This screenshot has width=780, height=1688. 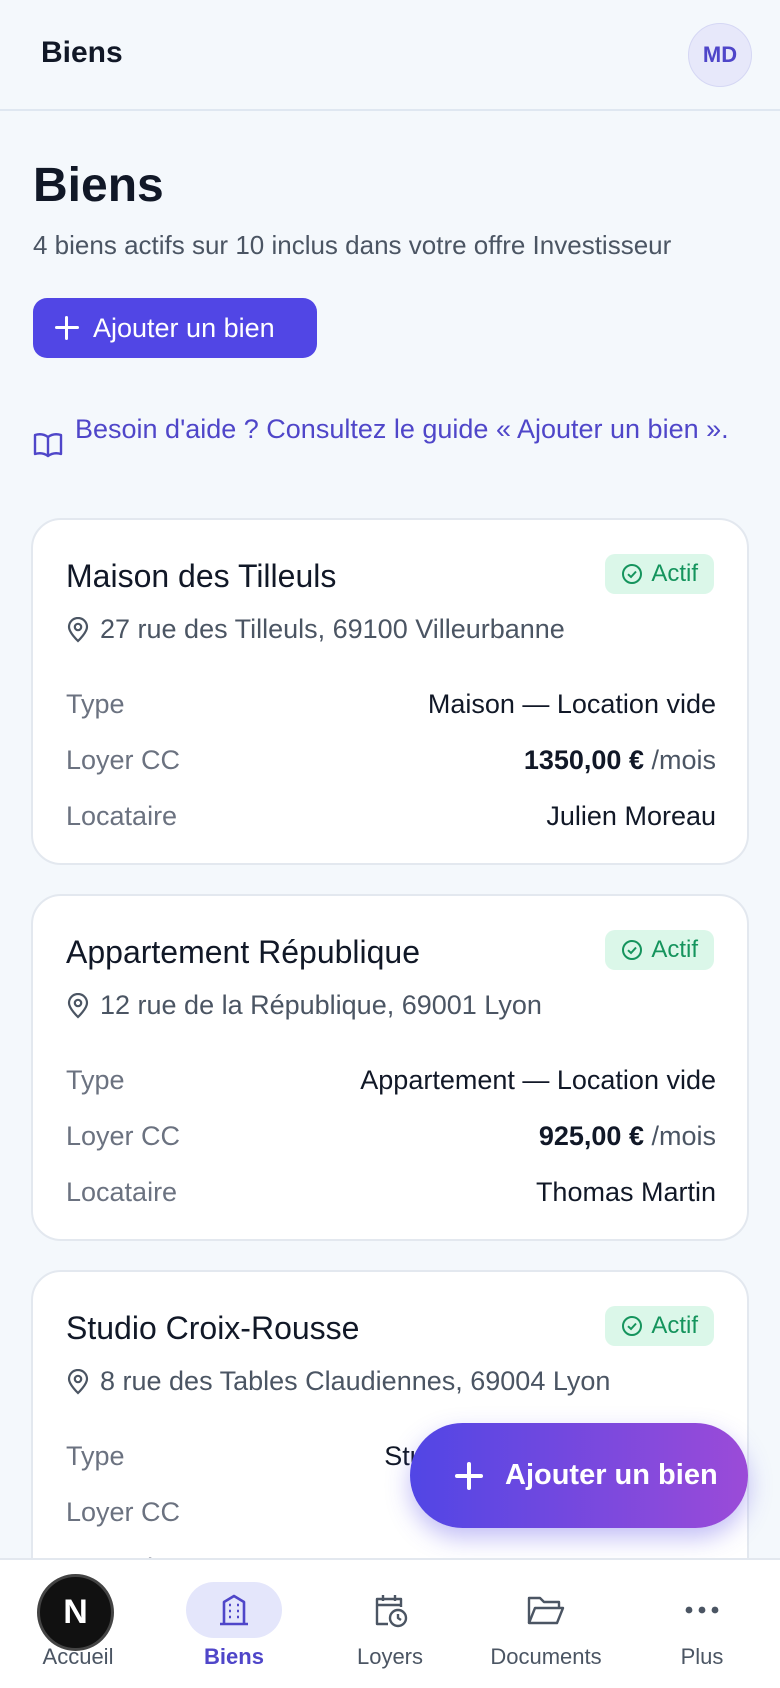 What do you see at coordinates (391, 704) in the screenshot?
I see `property-type-row: Type Maison — Location vide` at bounding box center [391, 704].